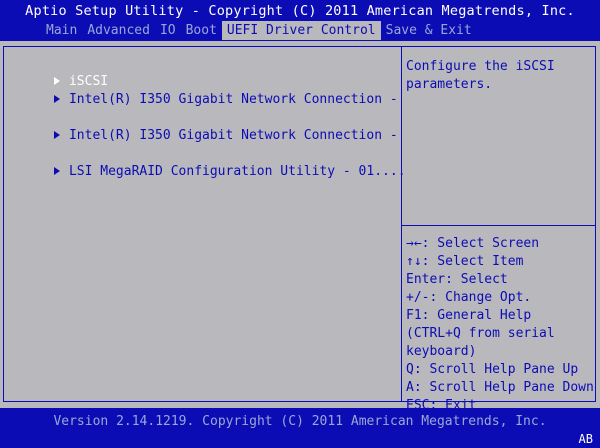  What do you see at coordinates (118, 30) in the screenshot?
I see `tab-advanced: Advanced` at bounding box center [118, 30].